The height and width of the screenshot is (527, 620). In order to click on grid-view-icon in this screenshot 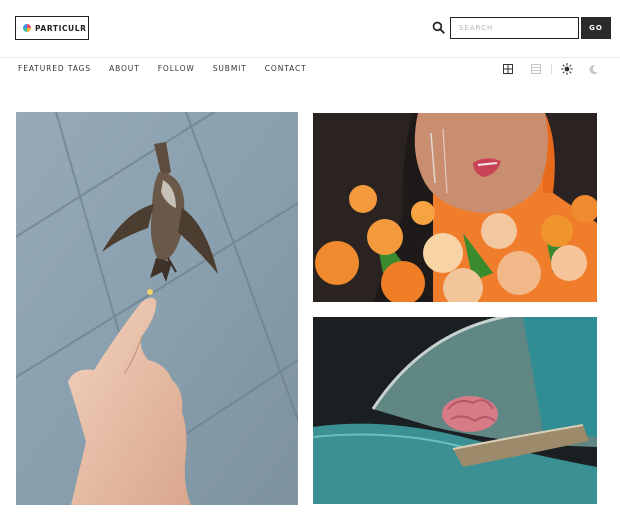, I will do `click(508, 69)`.